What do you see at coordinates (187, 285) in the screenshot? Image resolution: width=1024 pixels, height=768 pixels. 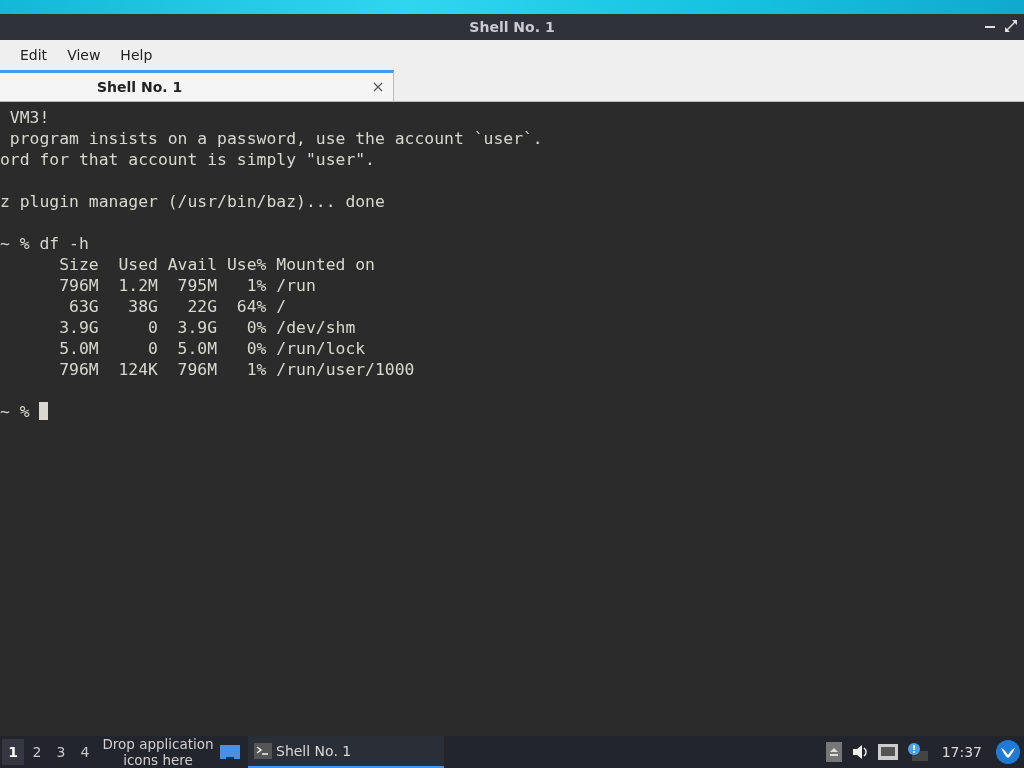 I see `terminal-line: 796M 1.2M 795M 1% /run` at bounding box center [187, 285].